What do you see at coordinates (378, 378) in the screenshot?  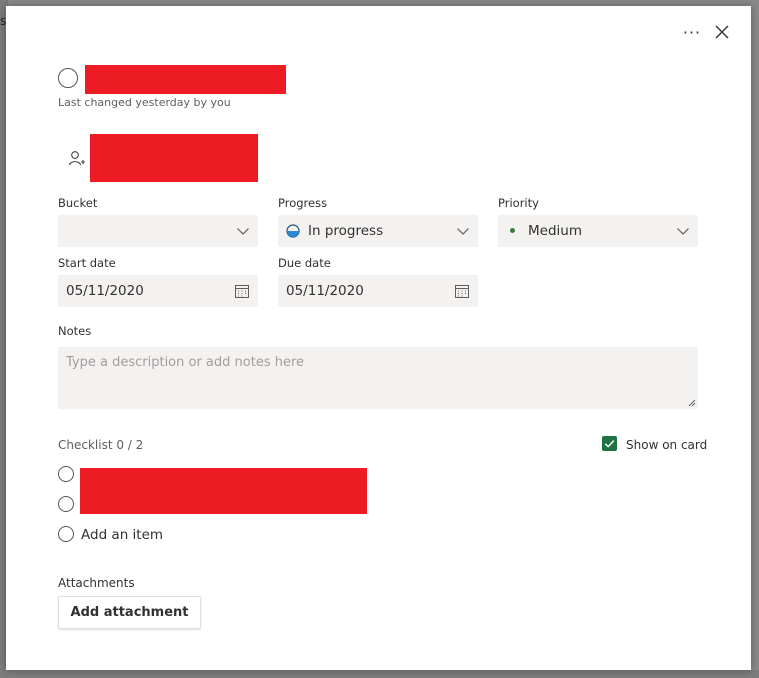 I see `notes-textarea: Type a description or add notes here` at bounding box center [378, 378].